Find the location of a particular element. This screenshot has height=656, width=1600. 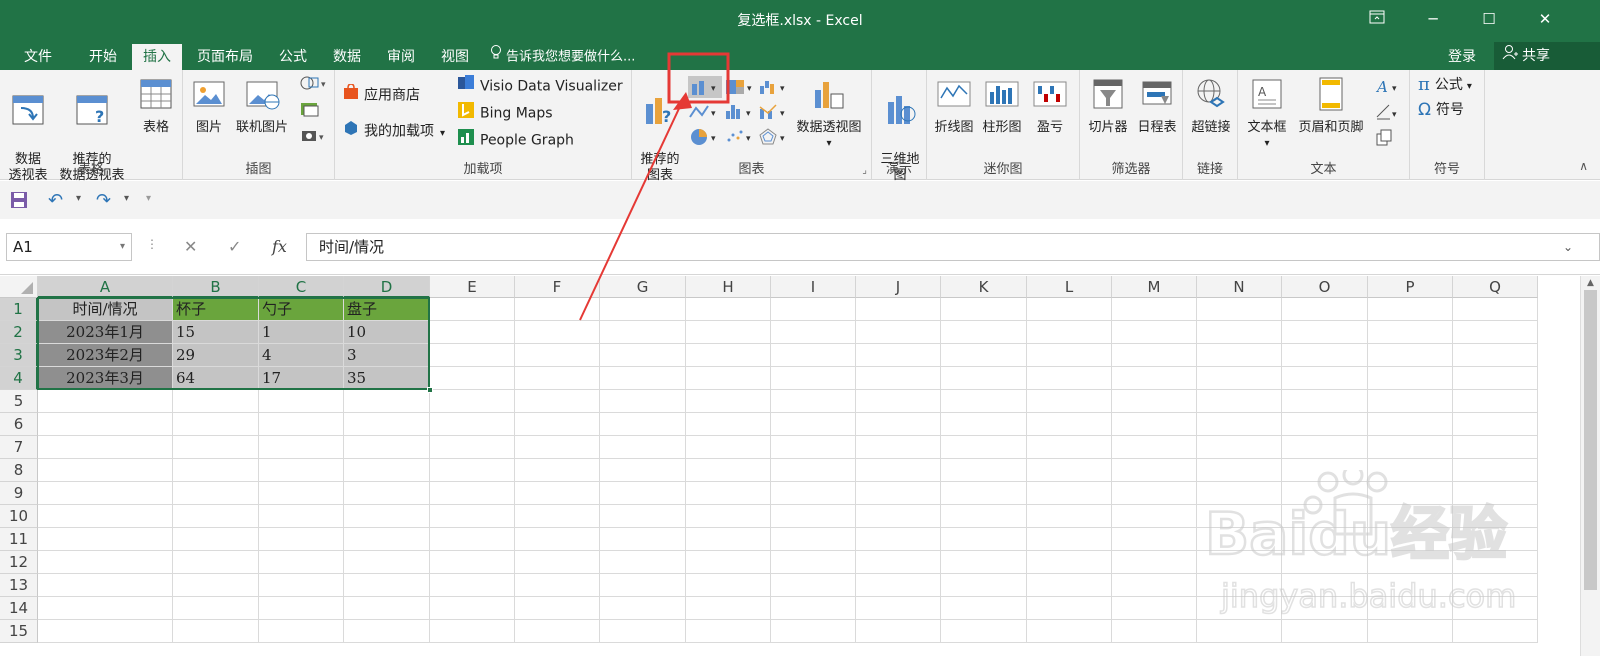

highlight-box is located at coordinates (698, 78).